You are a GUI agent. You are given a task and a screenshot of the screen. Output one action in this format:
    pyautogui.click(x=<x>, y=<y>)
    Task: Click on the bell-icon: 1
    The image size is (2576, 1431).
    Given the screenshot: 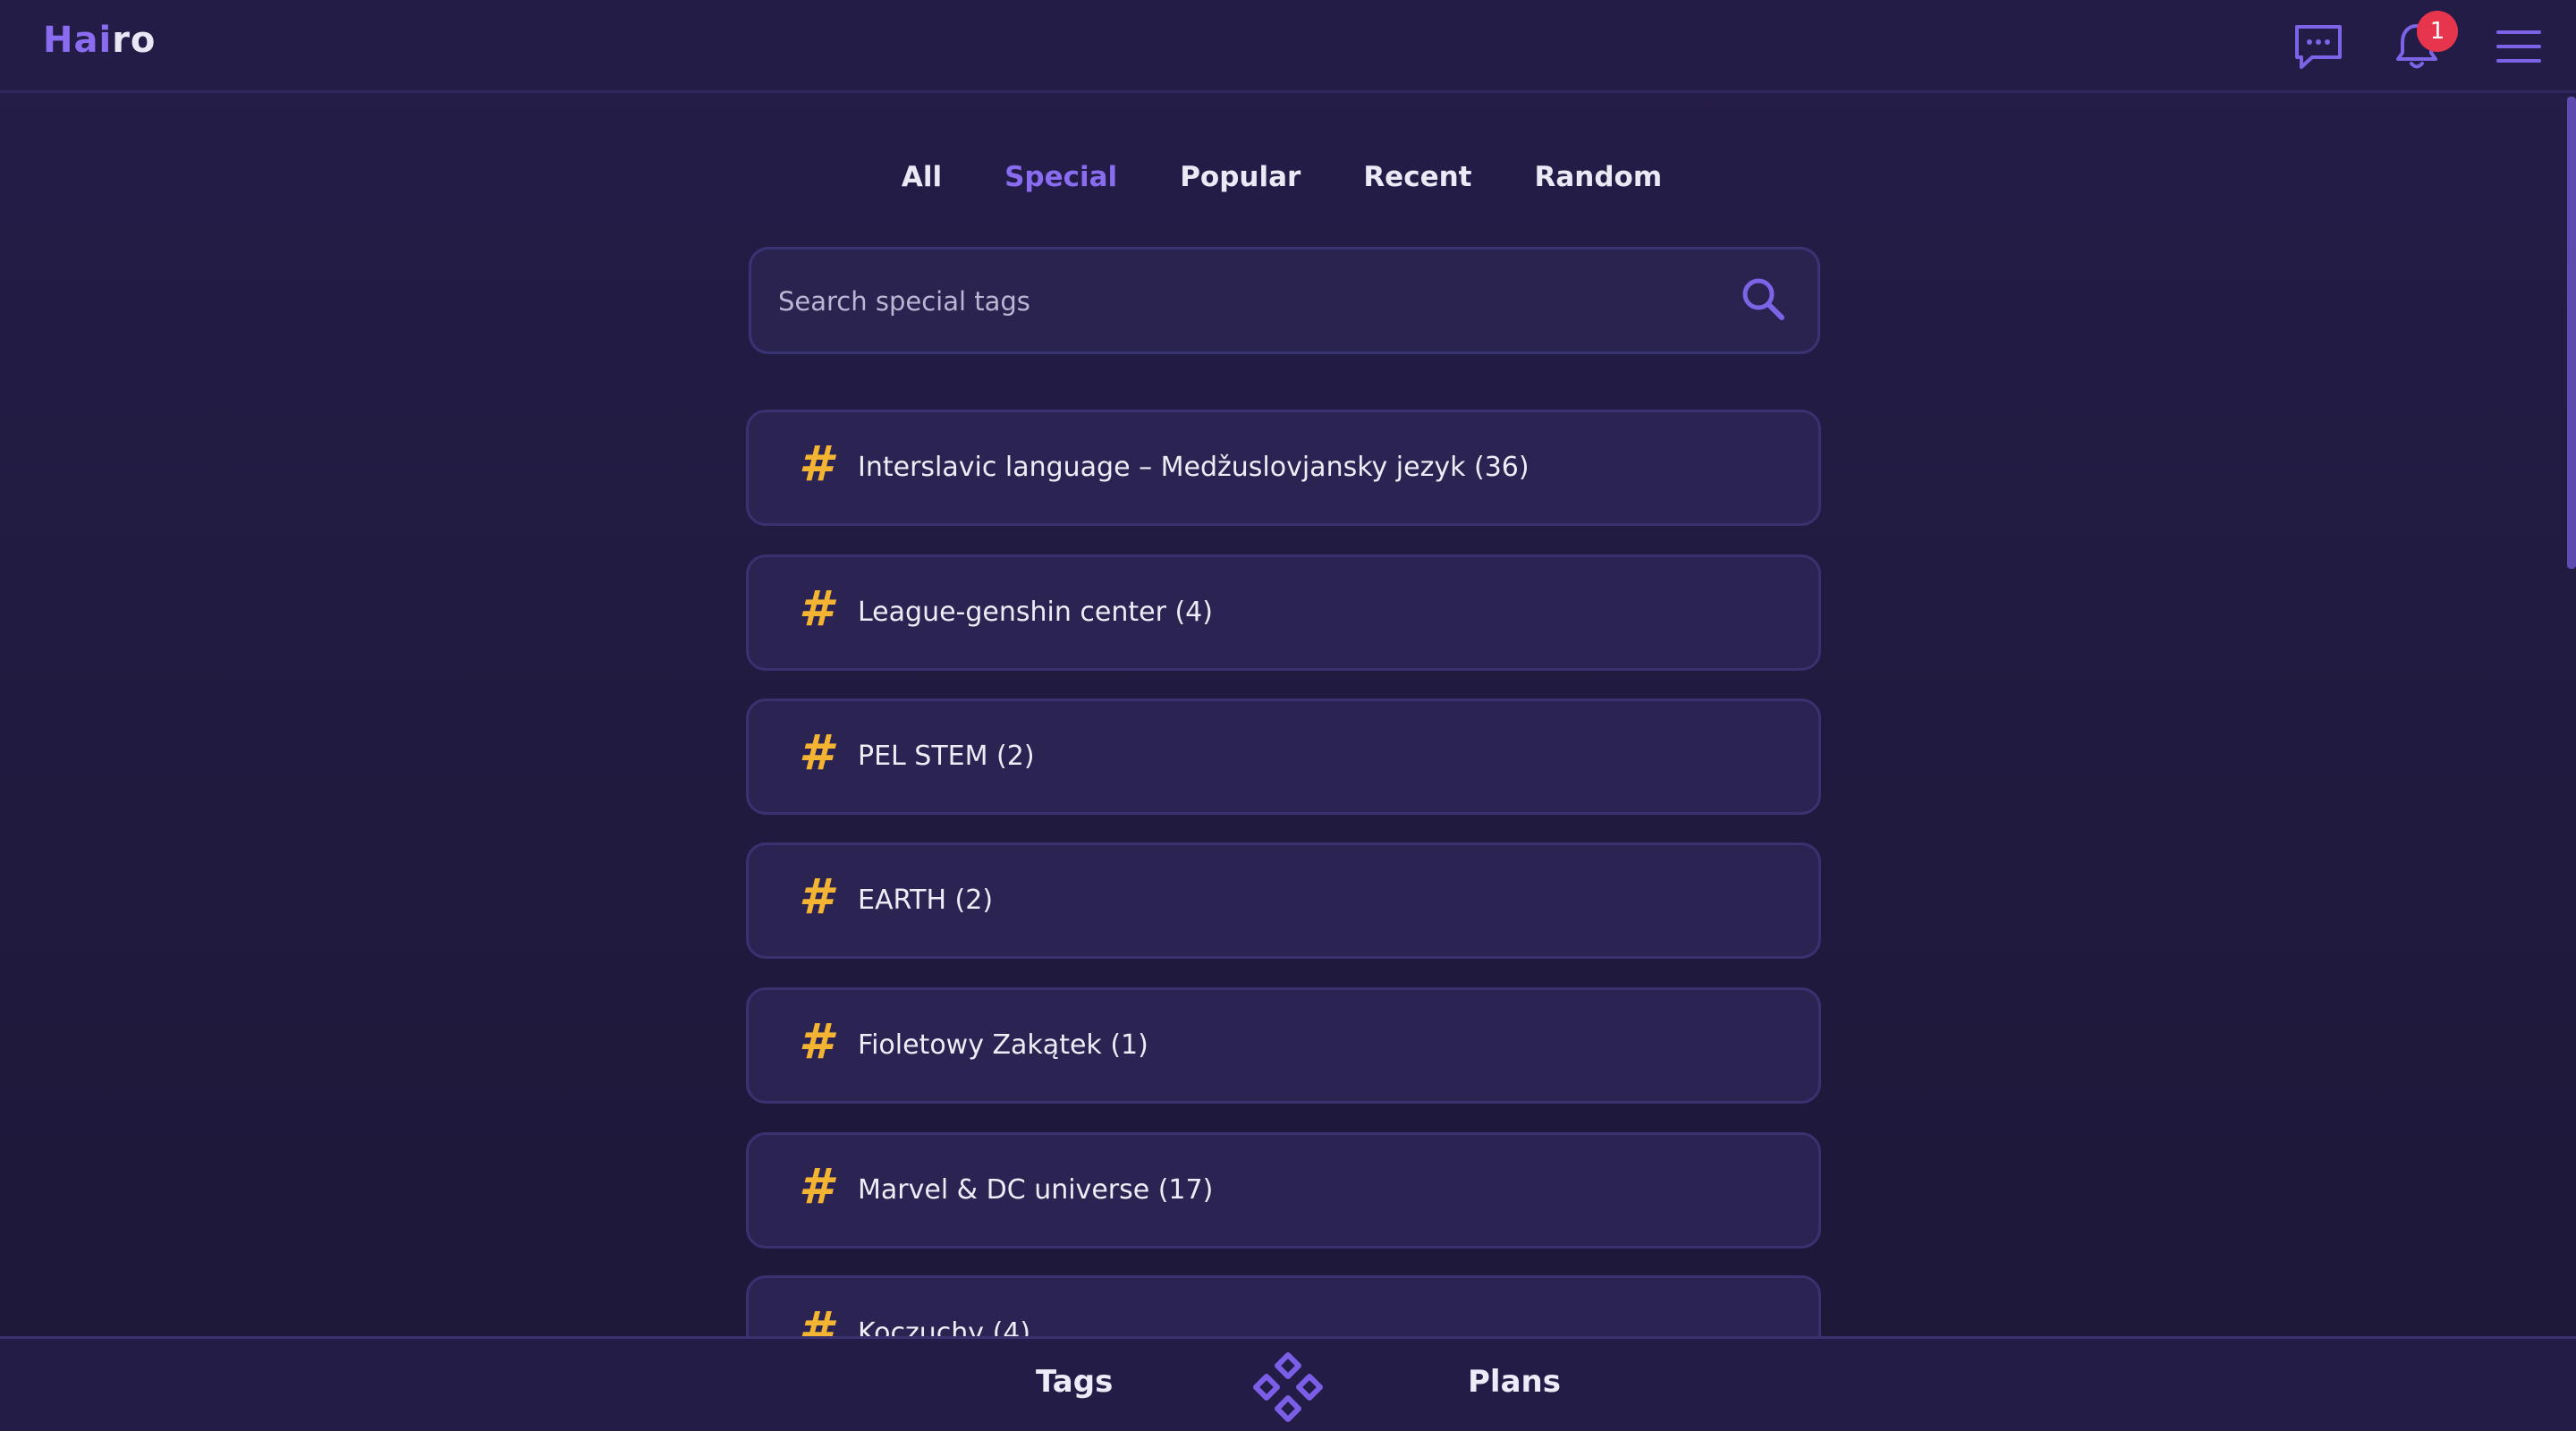 What is the action you would take?
    pyautogui.click(x=2423, y=43)
    